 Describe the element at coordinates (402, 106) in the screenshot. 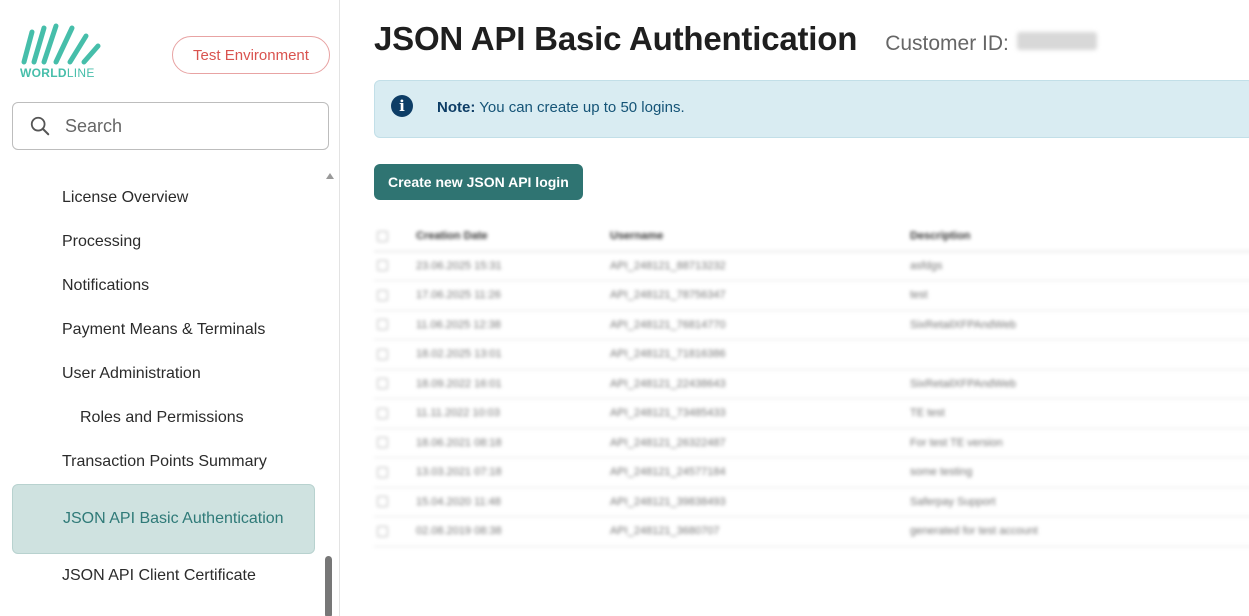

I see `info-icon: i` at that location.